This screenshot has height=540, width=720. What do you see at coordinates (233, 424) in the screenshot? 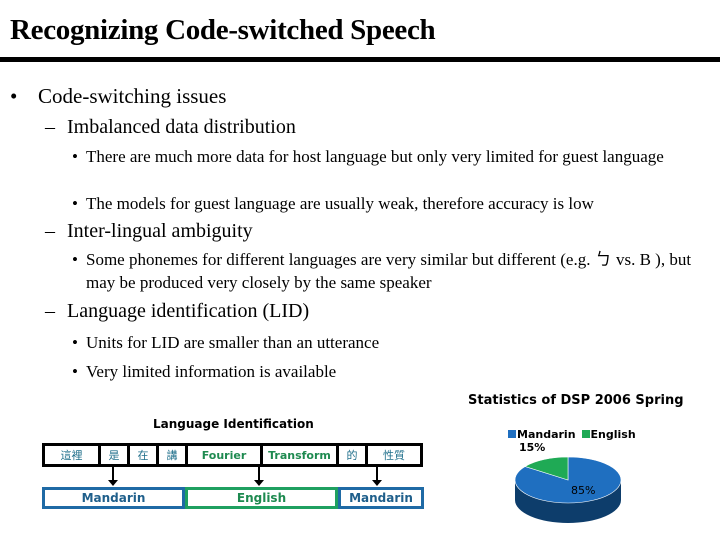
I see `lid-diagram-title: Language Identification` at bounding box center [233, 424].